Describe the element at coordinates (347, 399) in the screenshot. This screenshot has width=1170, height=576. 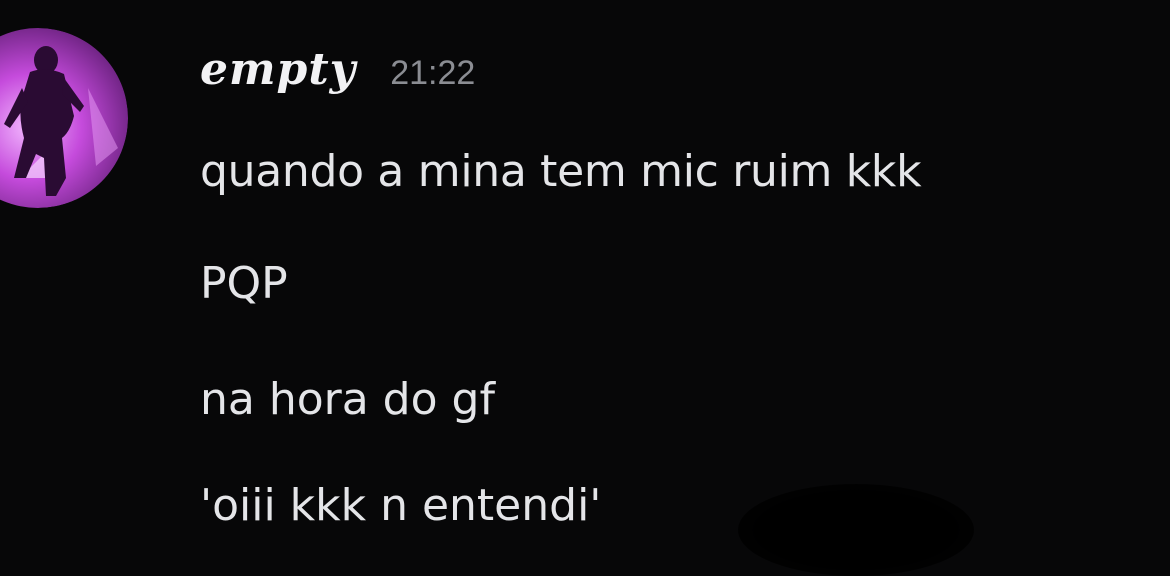
I see `message-line-3: na hora do gf` at that location.